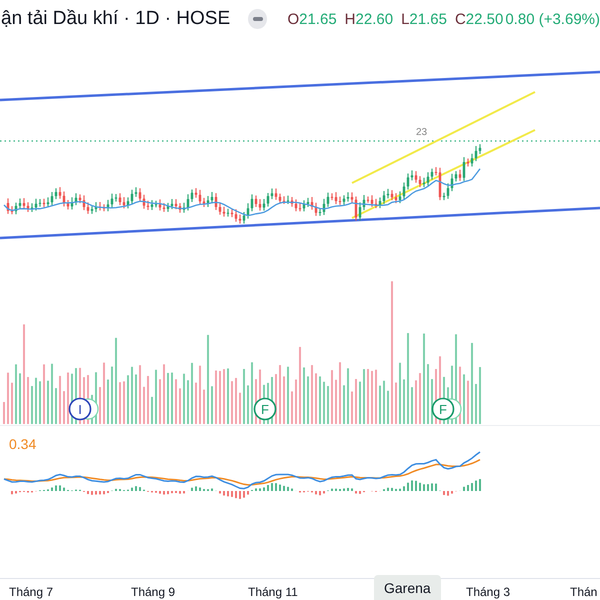 The image size is (600, 600). I want to click on macd-value: 0.34, so click(22, 444).